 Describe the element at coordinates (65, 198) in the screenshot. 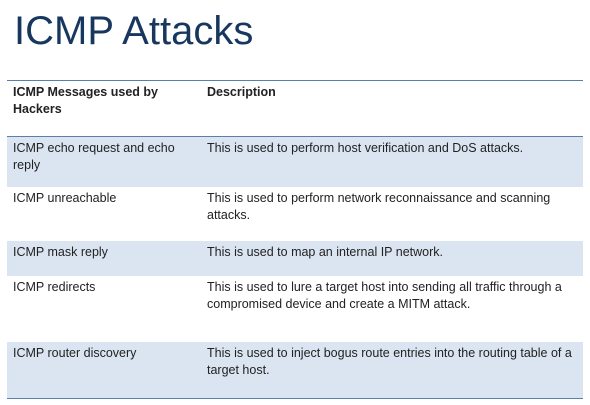

I see `message-cell: ICMP unreachable` at that location.